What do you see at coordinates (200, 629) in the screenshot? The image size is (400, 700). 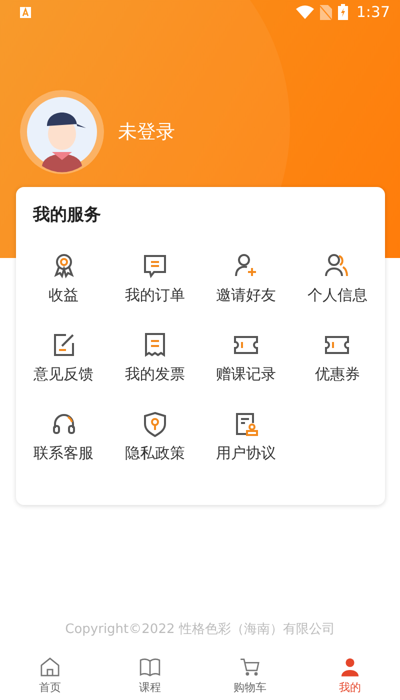 I see `copyright-text: Copyright©2022 性格色彩（海南）有限公司` at bounding box center [200, 629].